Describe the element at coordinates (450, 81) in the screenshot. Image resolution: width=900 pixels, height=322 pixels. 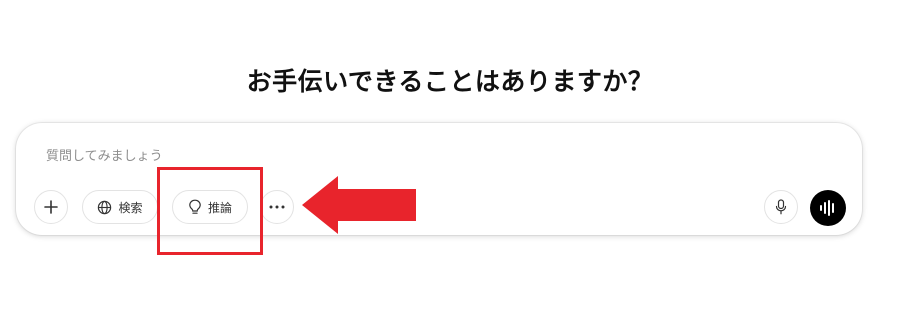
I see `page-heading: お手伝いできることはありますか？` at that location.